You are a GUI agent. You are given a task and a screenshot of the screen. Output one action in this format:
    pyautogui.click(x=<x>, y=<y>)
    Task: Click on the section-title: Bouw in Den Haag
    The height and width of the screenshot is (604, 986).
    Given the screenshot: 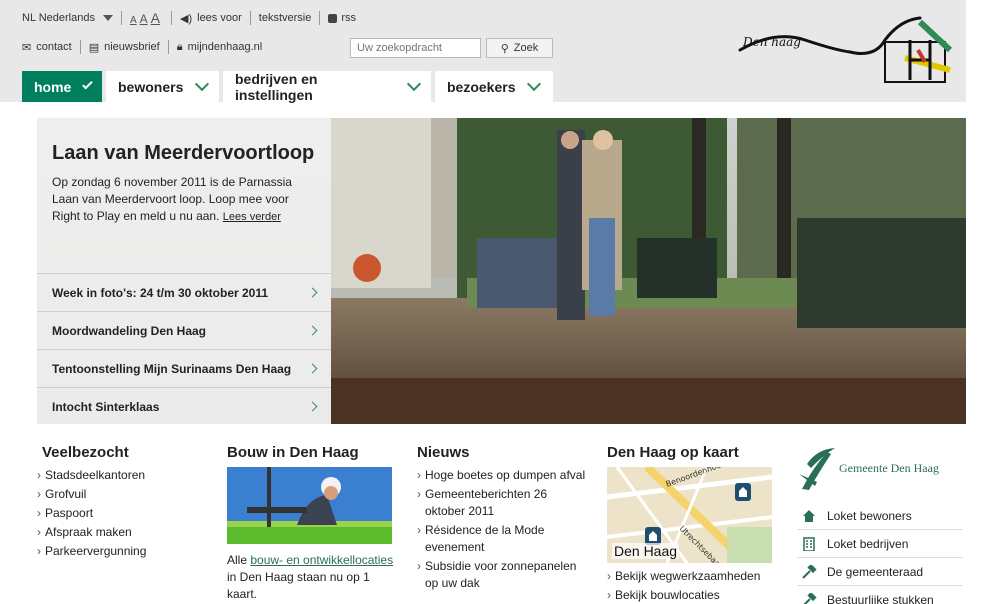 What is the action you would take?
    pyautogui.click(x=293, y=452)
    